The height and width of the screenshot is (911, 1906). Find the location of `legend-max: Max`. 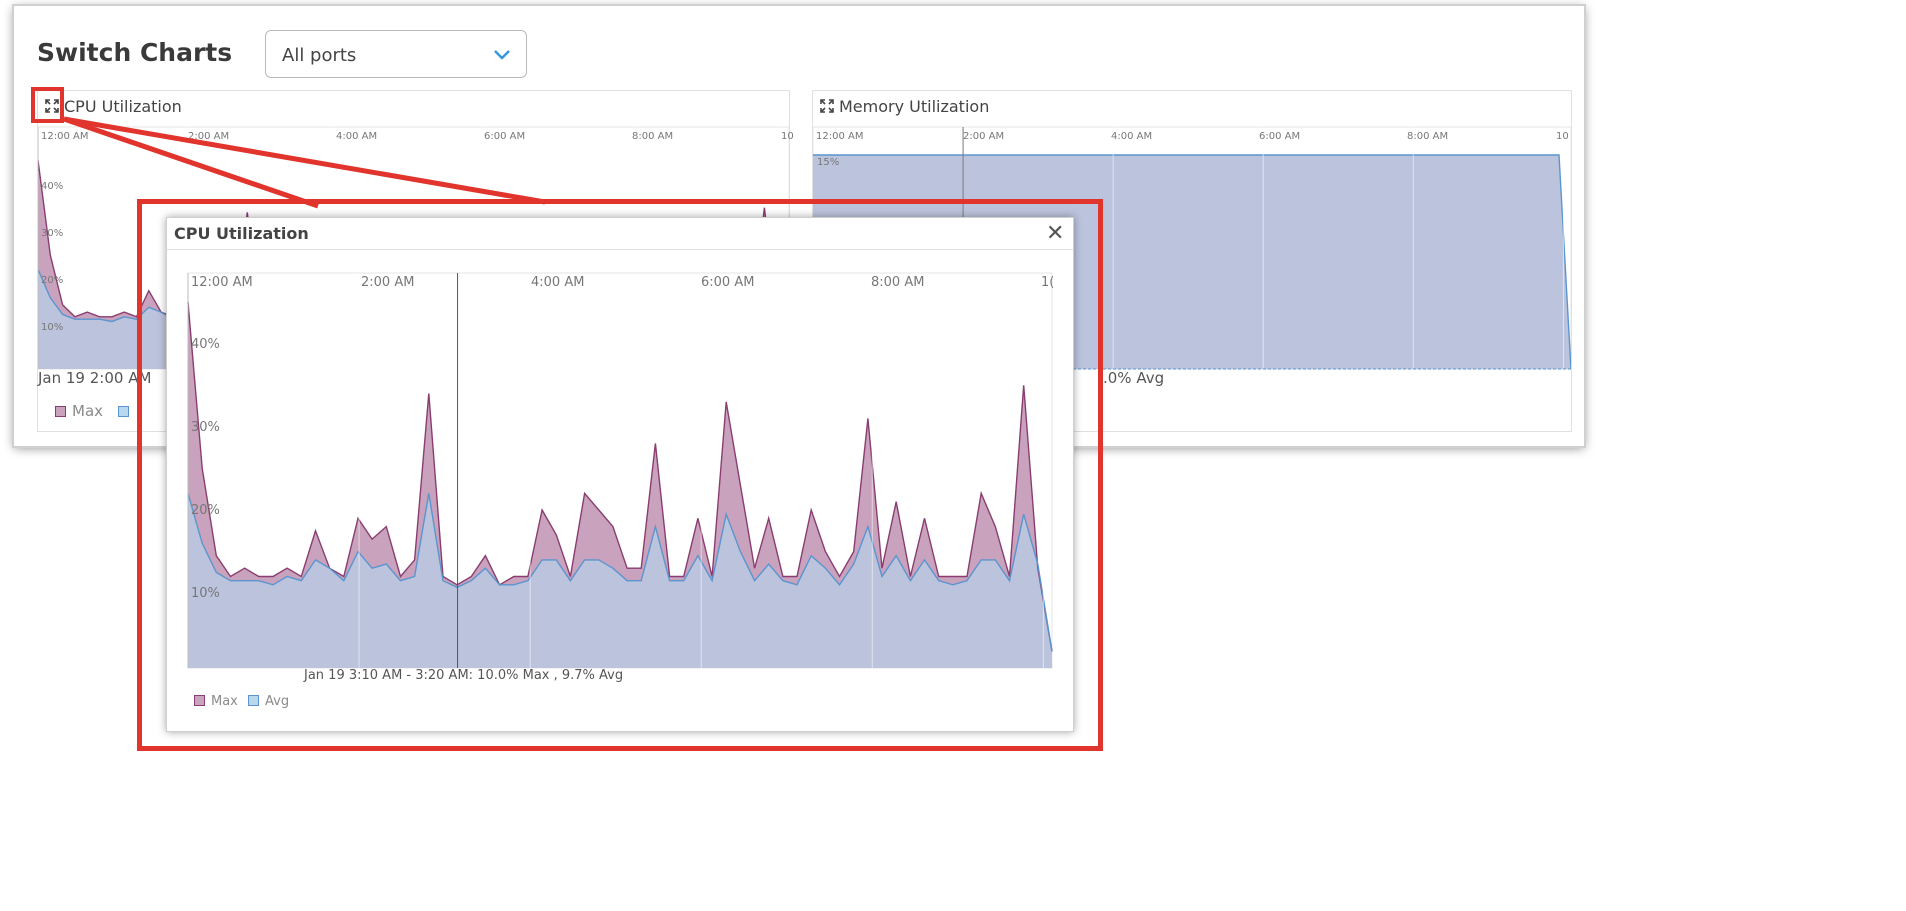

legend-max: Max is located at coordinates (216, 701).